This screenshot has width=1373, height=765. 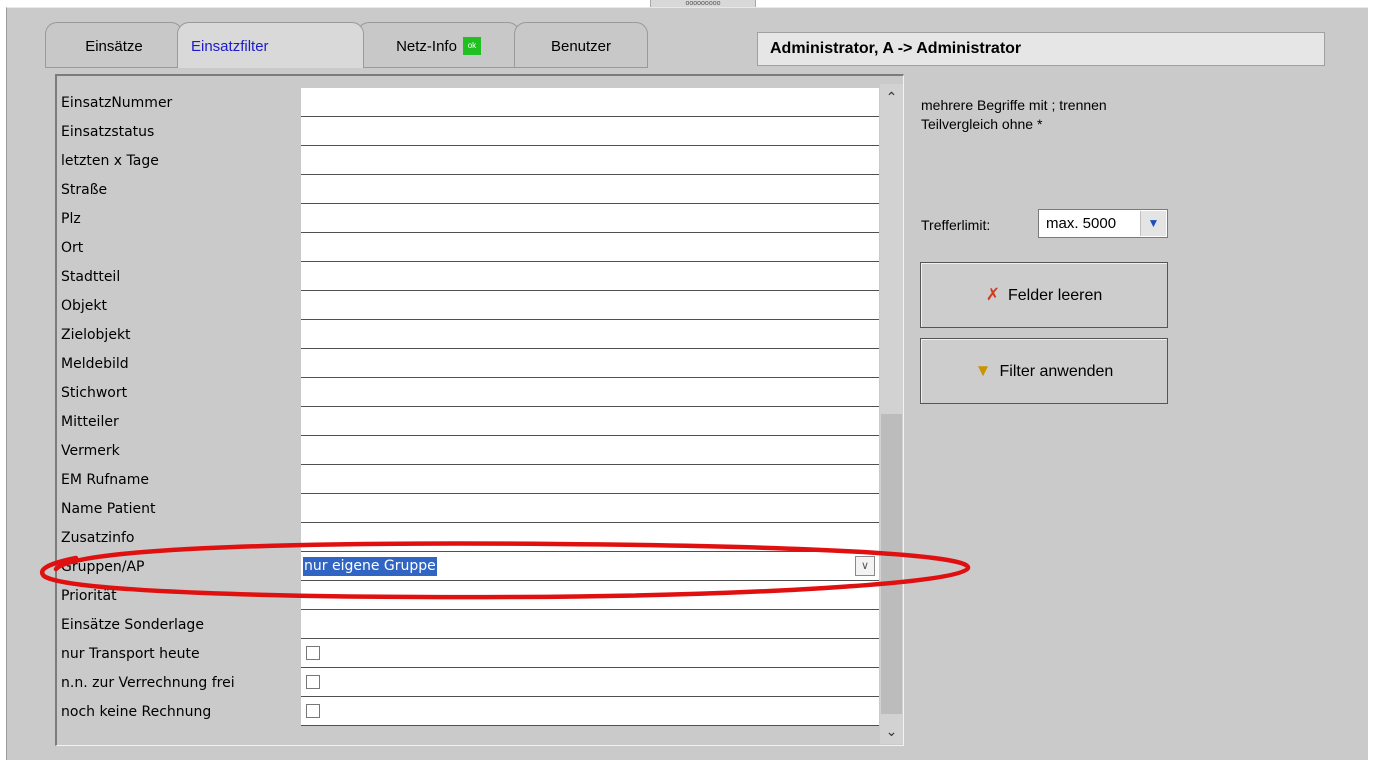 What do you see at coordinates (96, 335) in the screenshot?
I see `filter-label: Zielobjekt` at bounding box center [96, 335].